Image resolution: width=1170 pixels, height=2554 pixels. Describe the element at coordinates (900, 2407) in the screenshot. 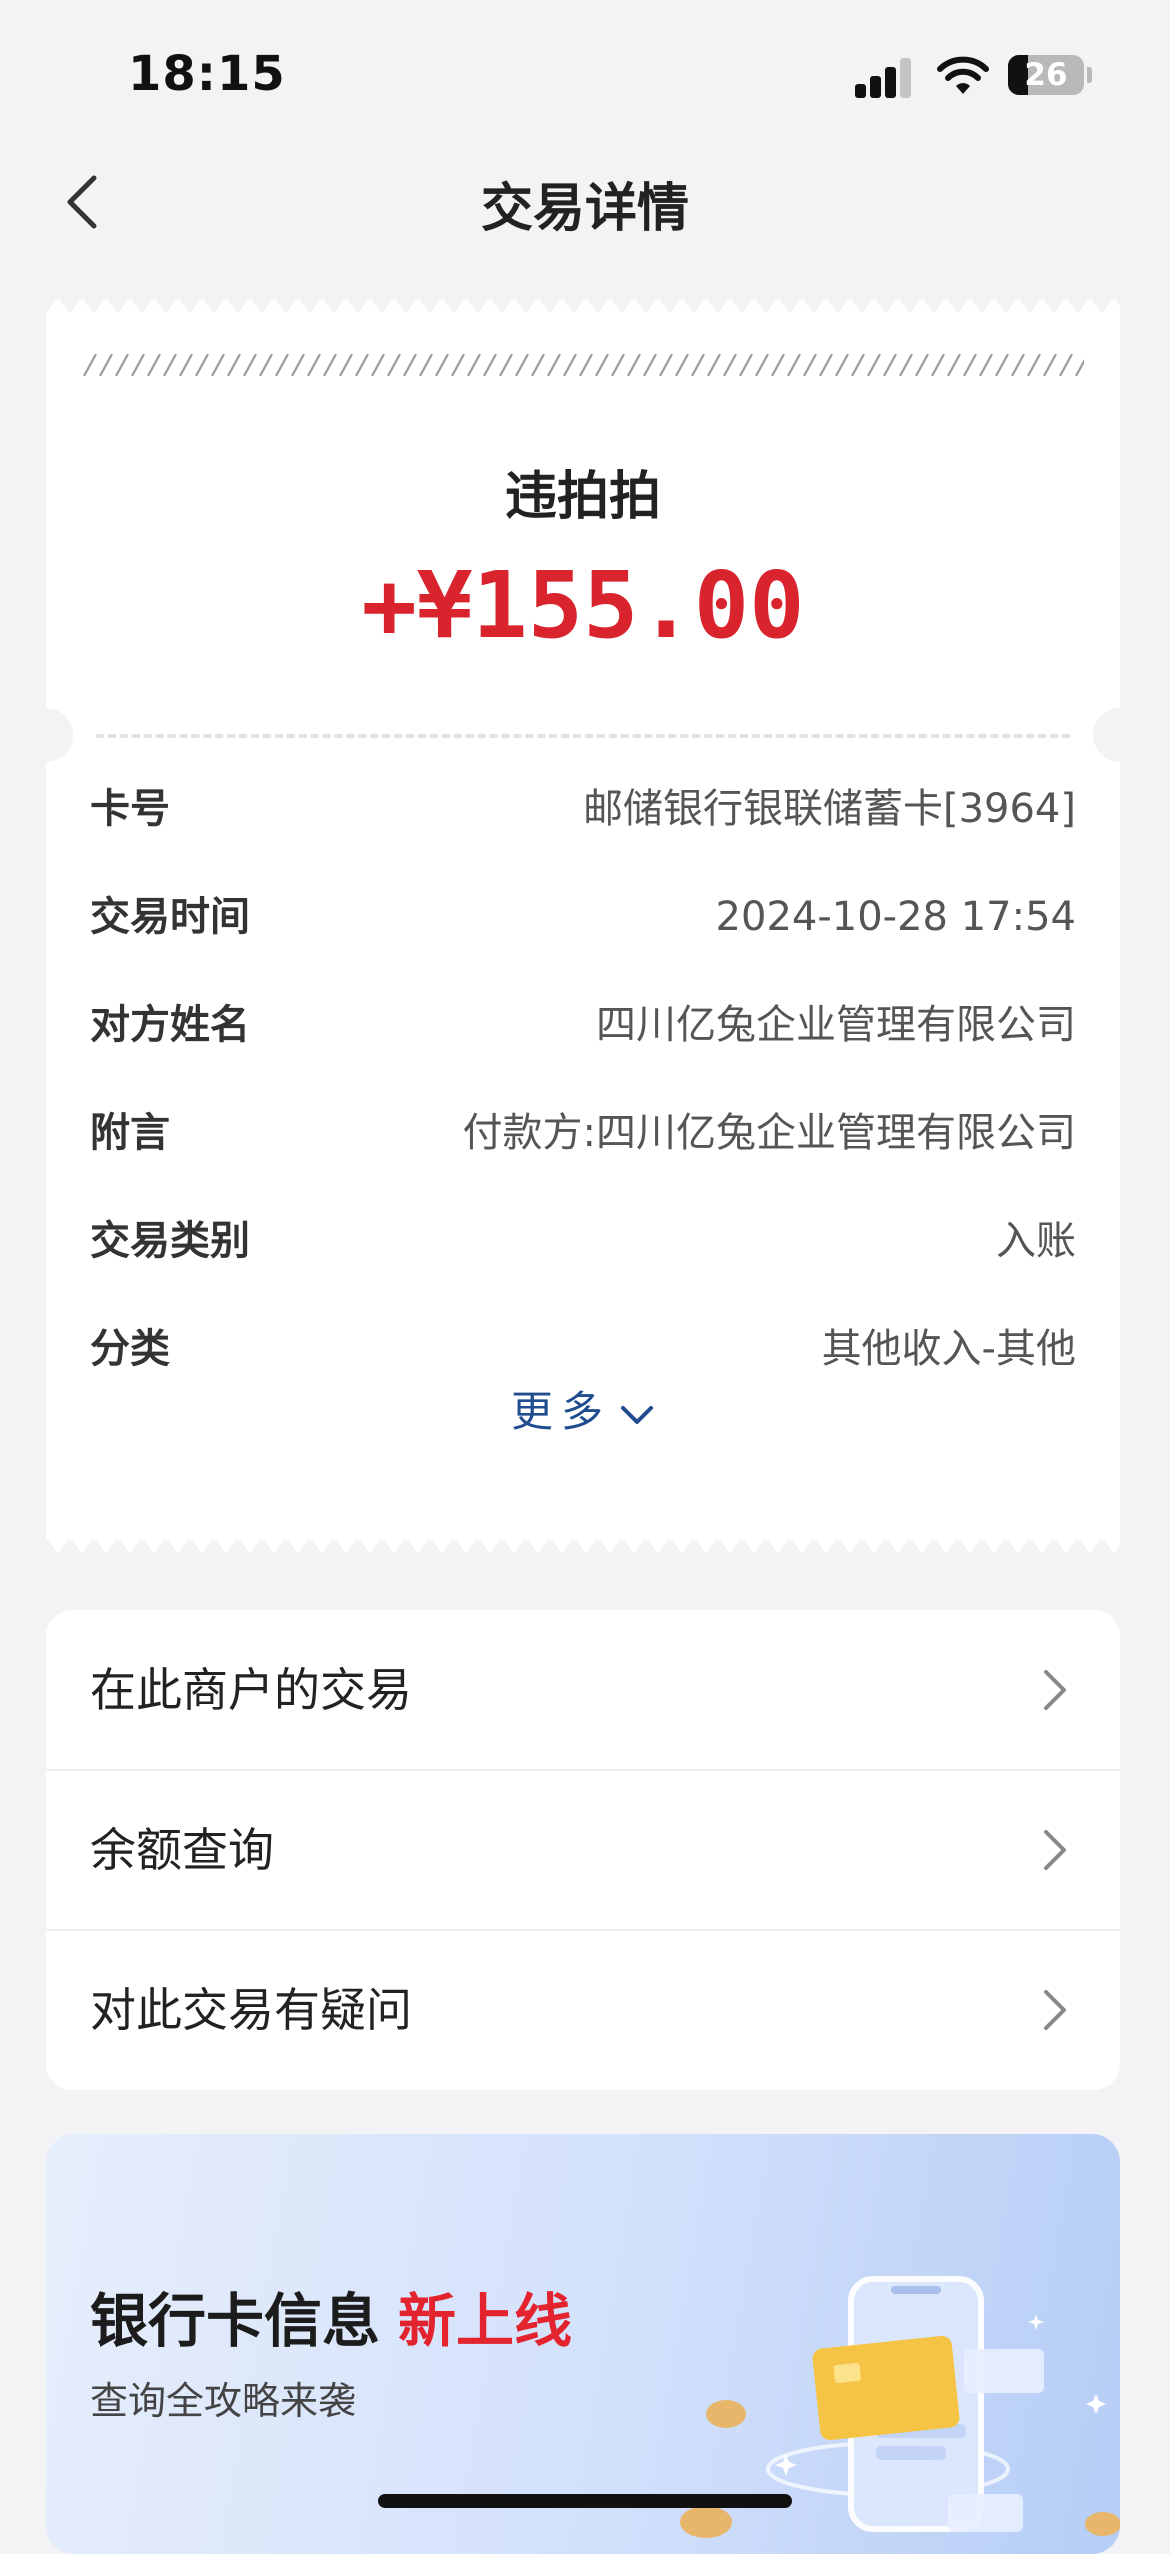

I see `phone-card-illustration` at that location.